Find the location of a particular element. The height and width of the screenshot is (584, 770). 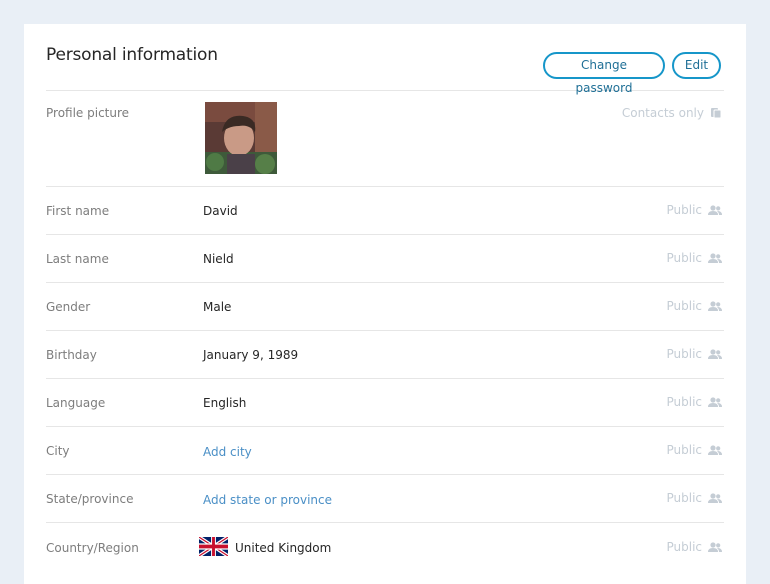

uk-flag-icon is located at coordinates (213, 546).